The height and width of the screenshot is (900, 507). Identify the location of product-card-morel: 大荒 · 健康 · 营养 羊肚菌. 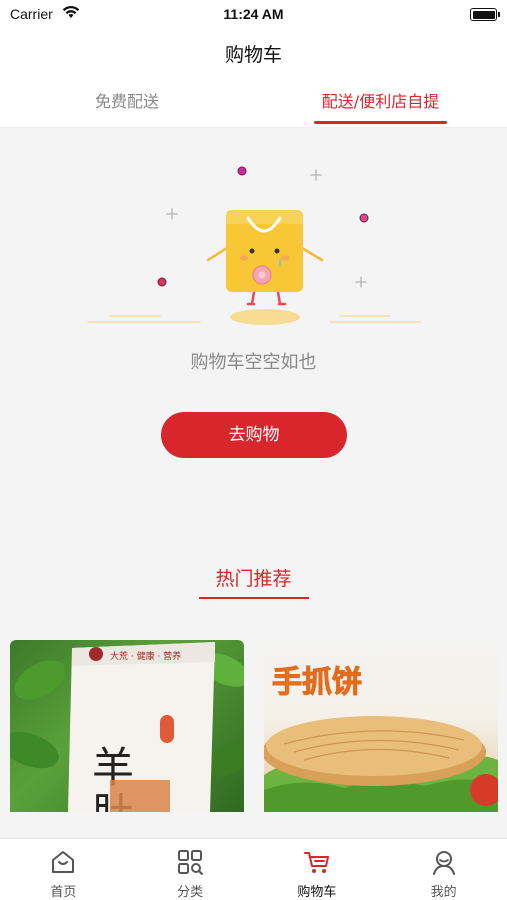
(127, 726).